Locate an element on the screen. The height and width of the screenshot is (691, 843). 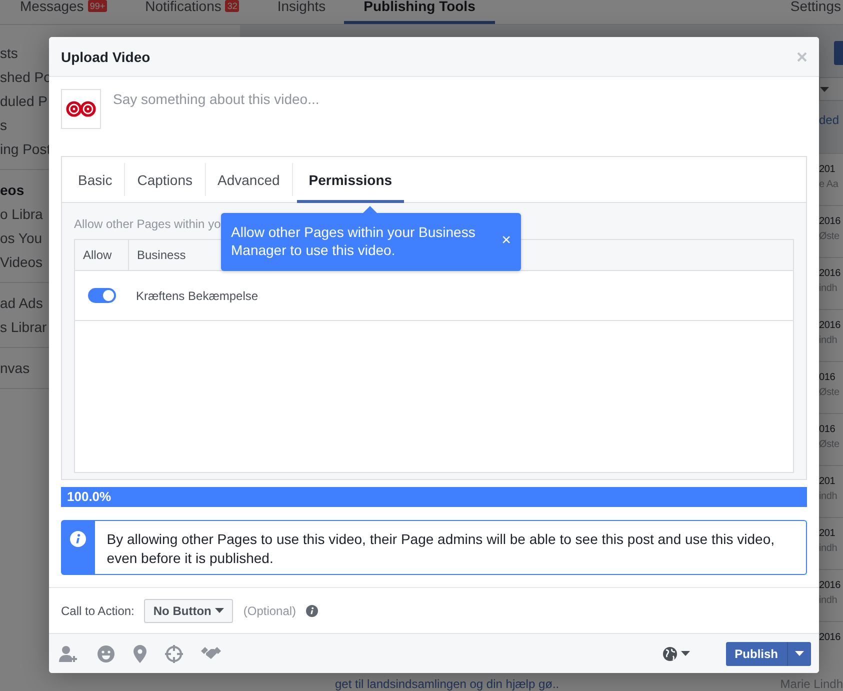
person-add-icon is located at coordinates (69, 653).